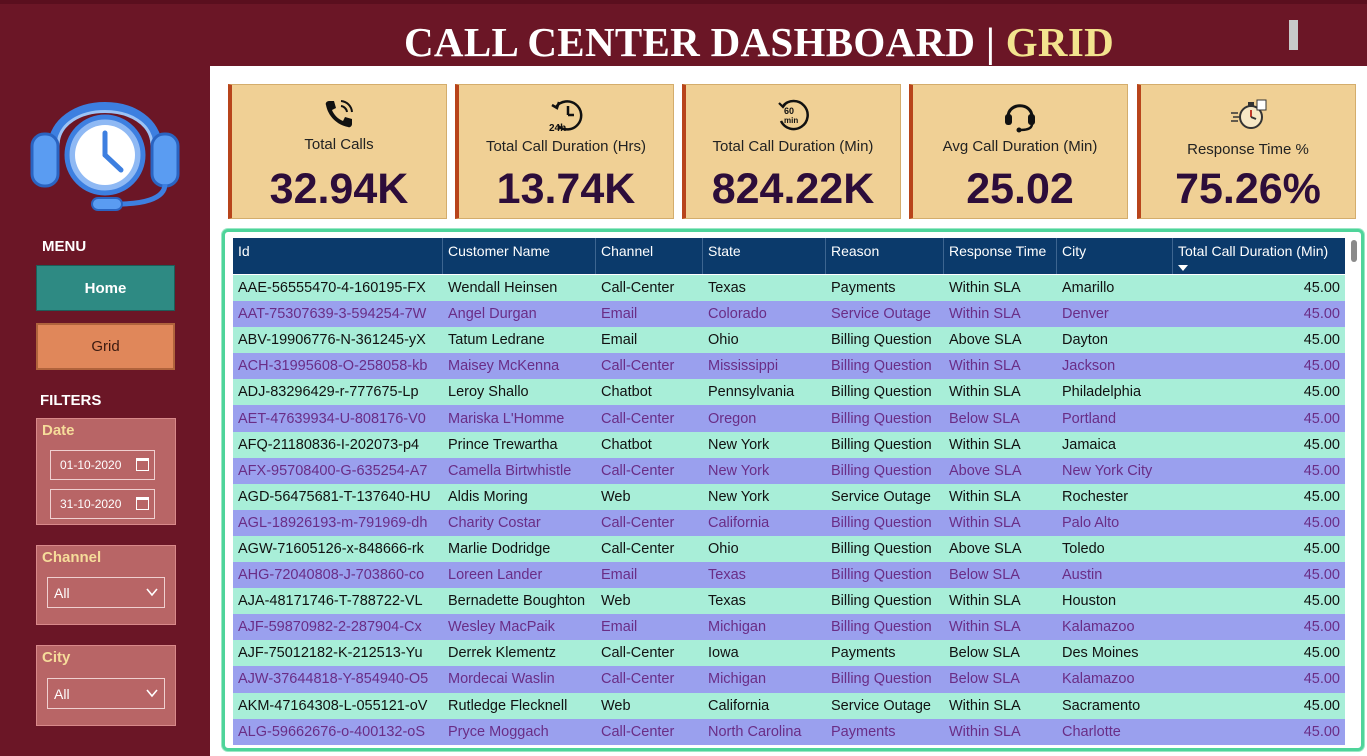  What do you see at coordinates (627, 251) in the screenshot?
I see `column-header-label: Channel` at bounding box center [627, 251].